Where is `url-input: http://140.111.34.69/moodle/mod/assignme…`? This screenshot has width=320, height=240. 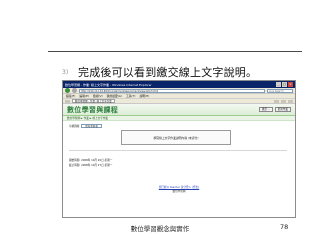 url-input: http://140.111.34.69/moodle/mod/assignme… is located at coordinates (172, 90).